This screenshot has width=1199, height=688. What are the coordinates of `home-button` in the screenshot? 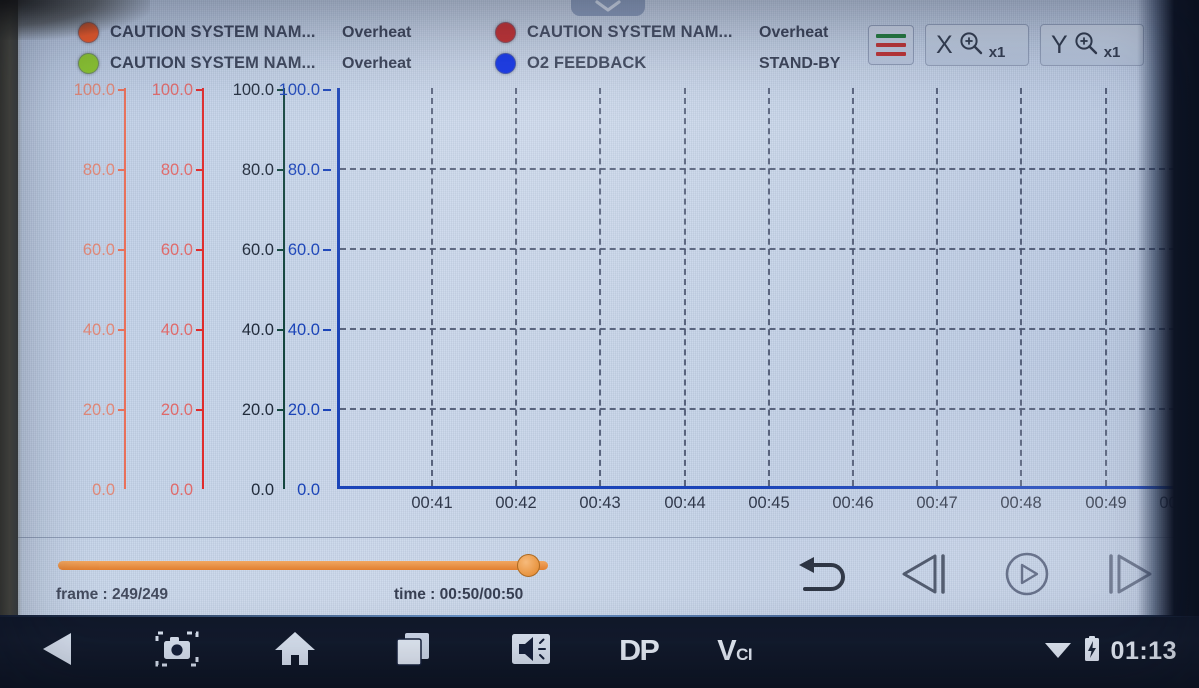 It's located at (295, 652).